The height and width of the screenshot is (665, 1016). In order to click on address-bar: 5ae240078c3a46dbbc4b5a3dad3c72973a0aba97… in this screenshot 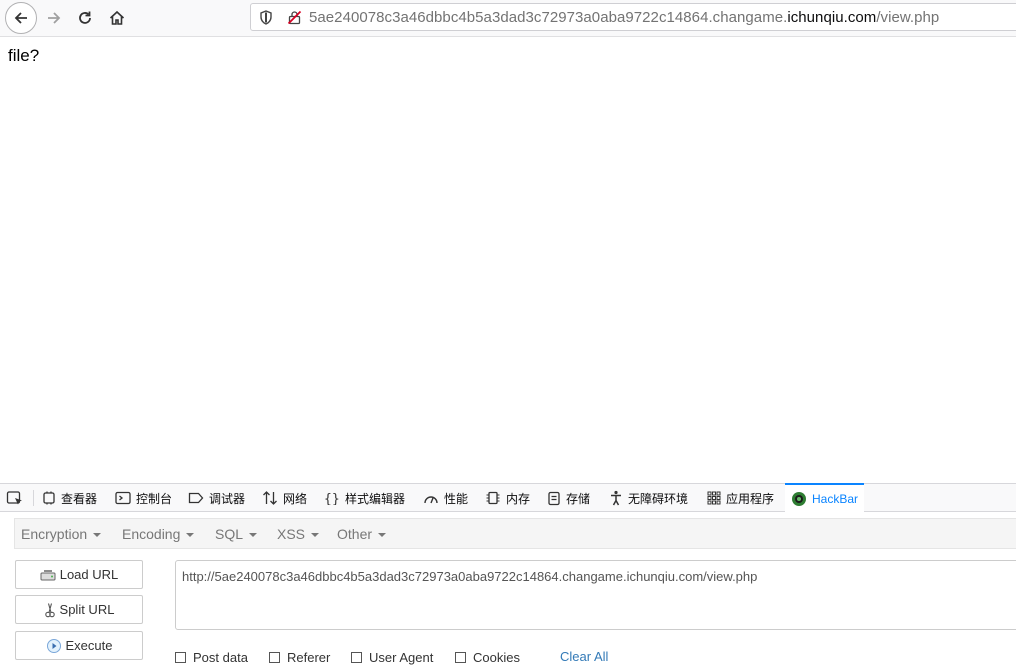, I will do `click(633, 17)`.